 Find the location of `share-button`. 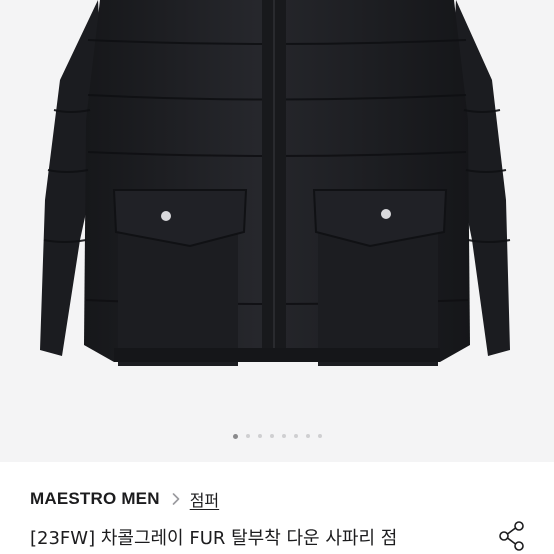

share-button is located at coordinates (512, 536).